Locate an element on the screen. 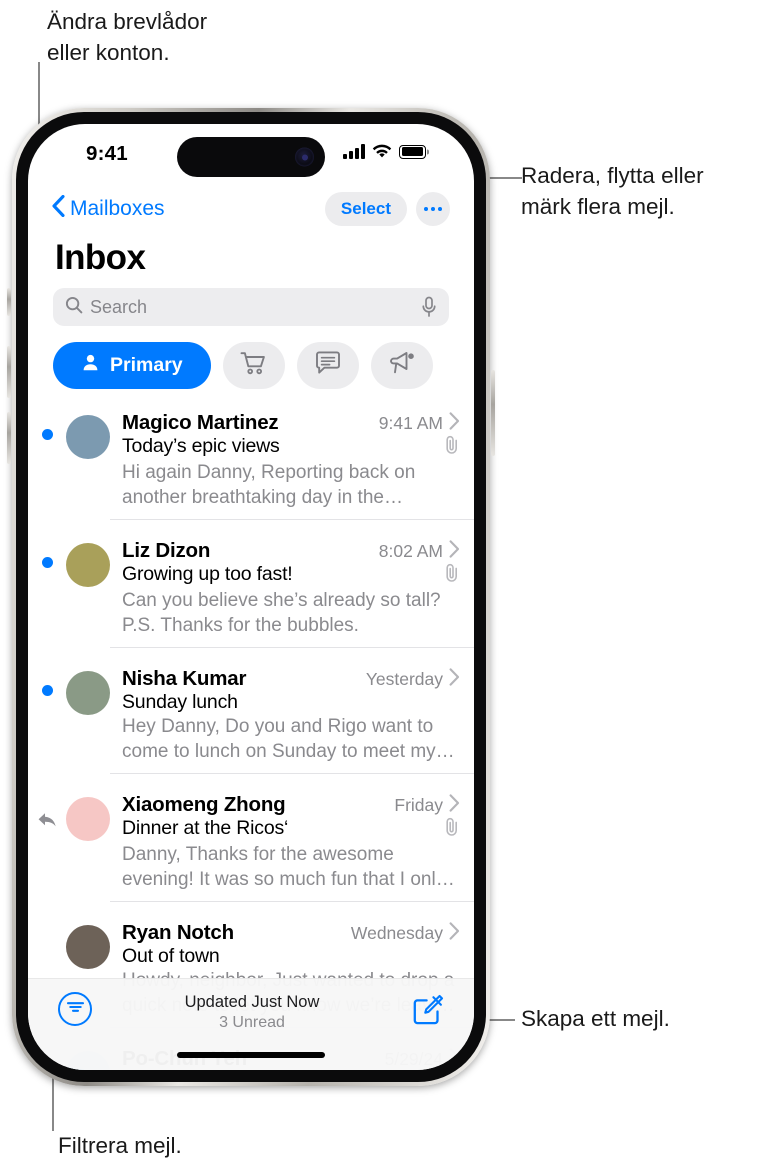  mute-button is located at coordinates (9, 302).